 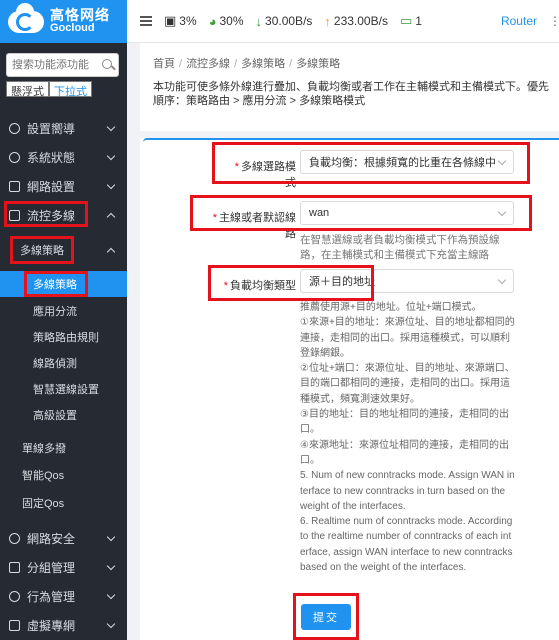 I want to click on default-line-hint: 在智慧選線或者負載均衡模式下作為預設線路，在主輔模式和主備模式下充當主線路, so click(x=400, y=247).